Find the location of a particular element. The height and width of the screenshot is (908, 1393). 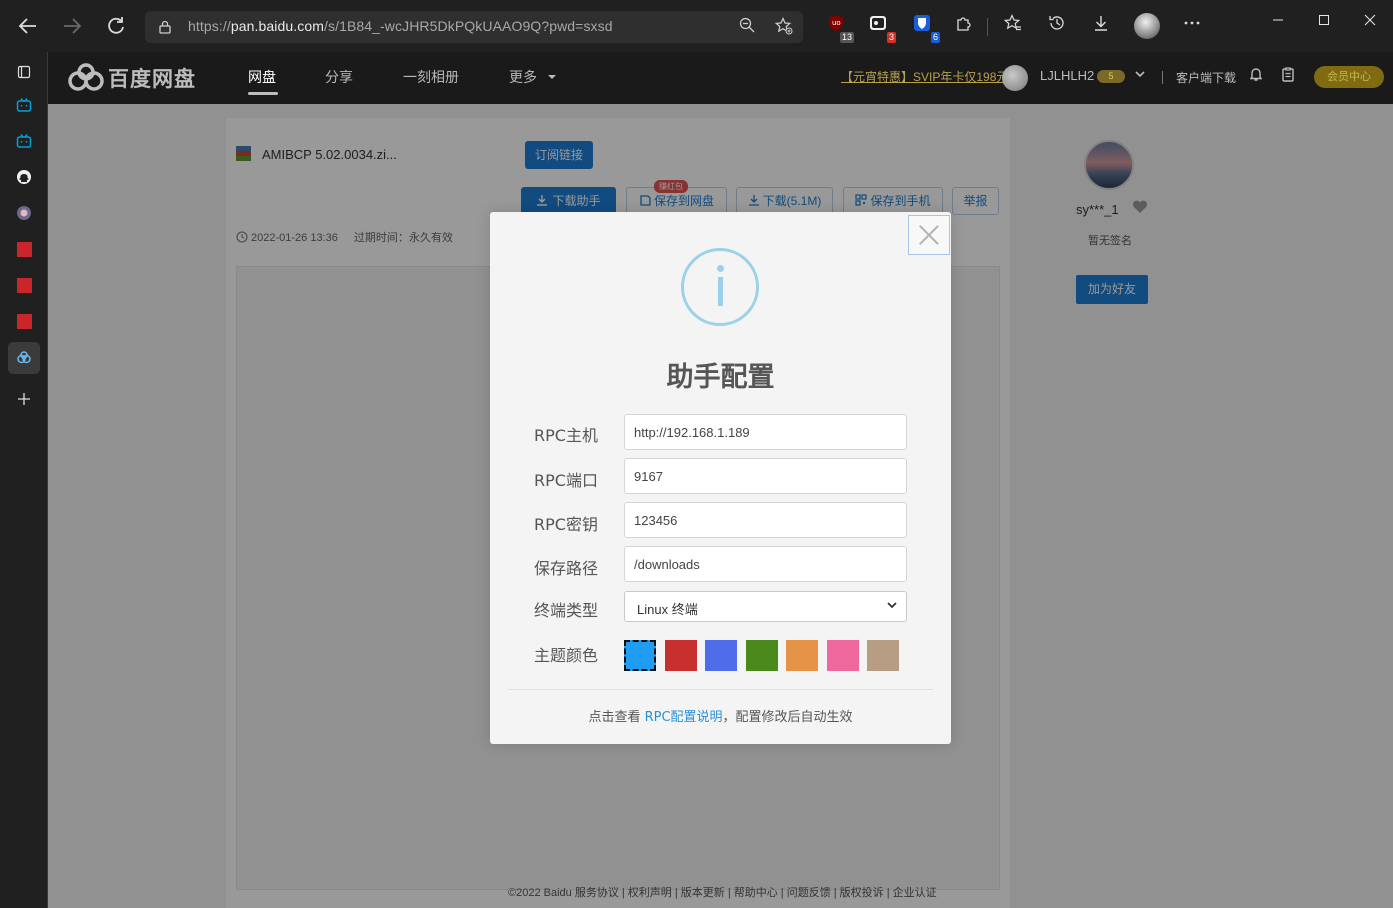

more-menu-icon is located at coordinates (1192, 26).